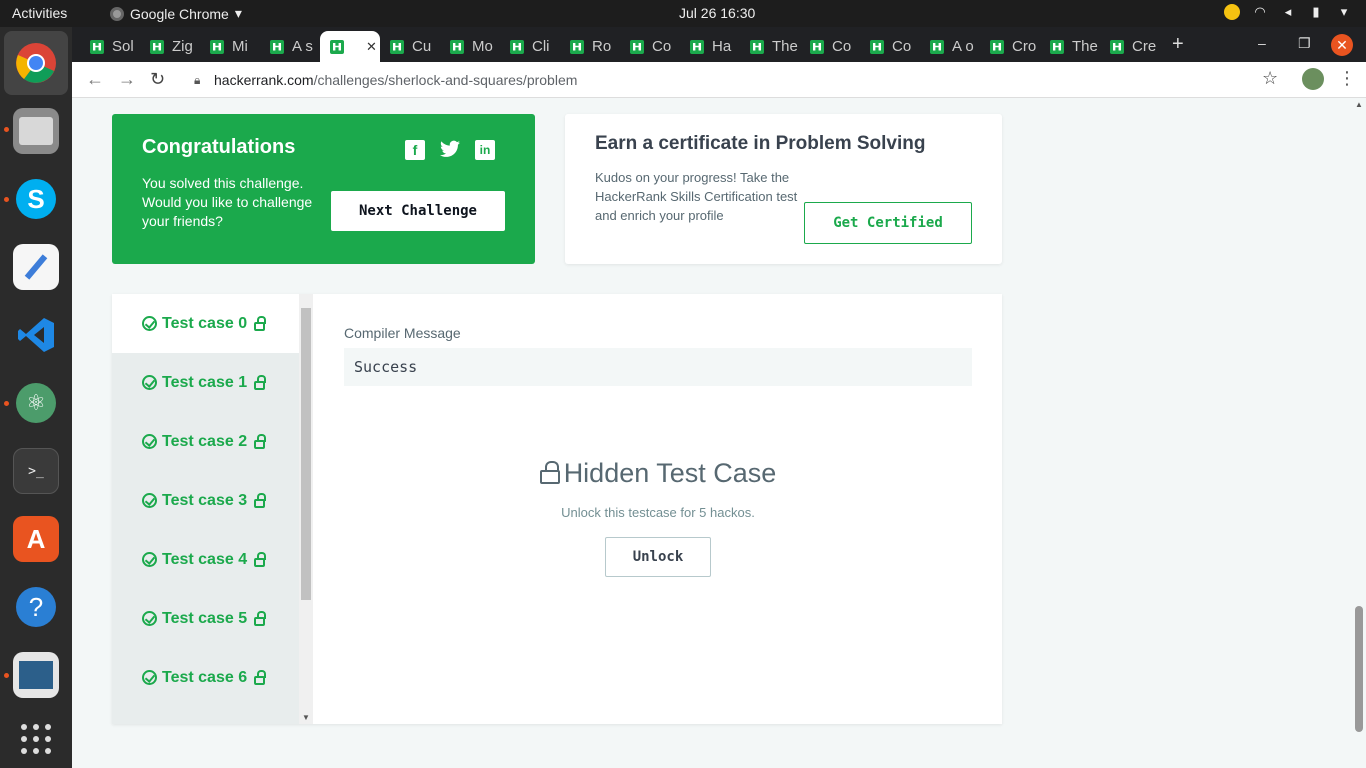 This screenshot has height=768, width=1366. What do you see at coordinates (36, 335) in the screenshot?
I see `vscode-dock-icon` at bounding box center [36, 335].